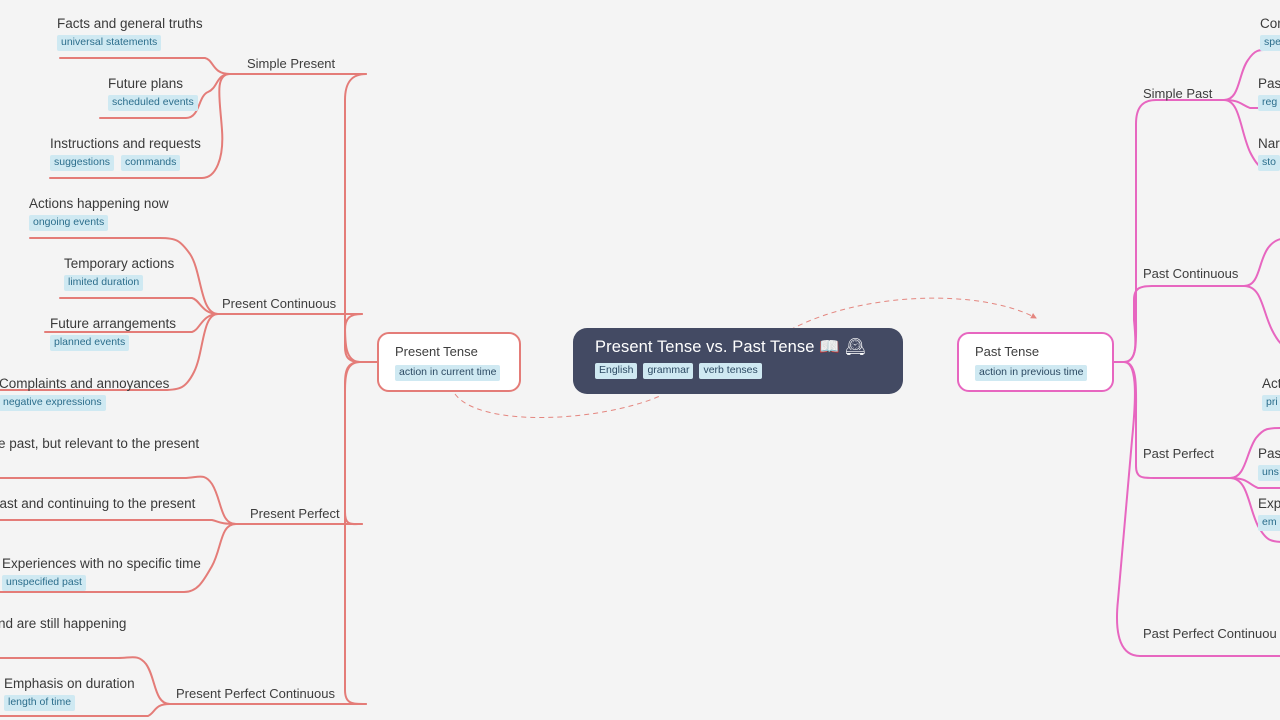 Image resolution: width=1280 pixels, height=720 pixels. I want to click on leaf-title: Instructions and requests, so click(125, 143).